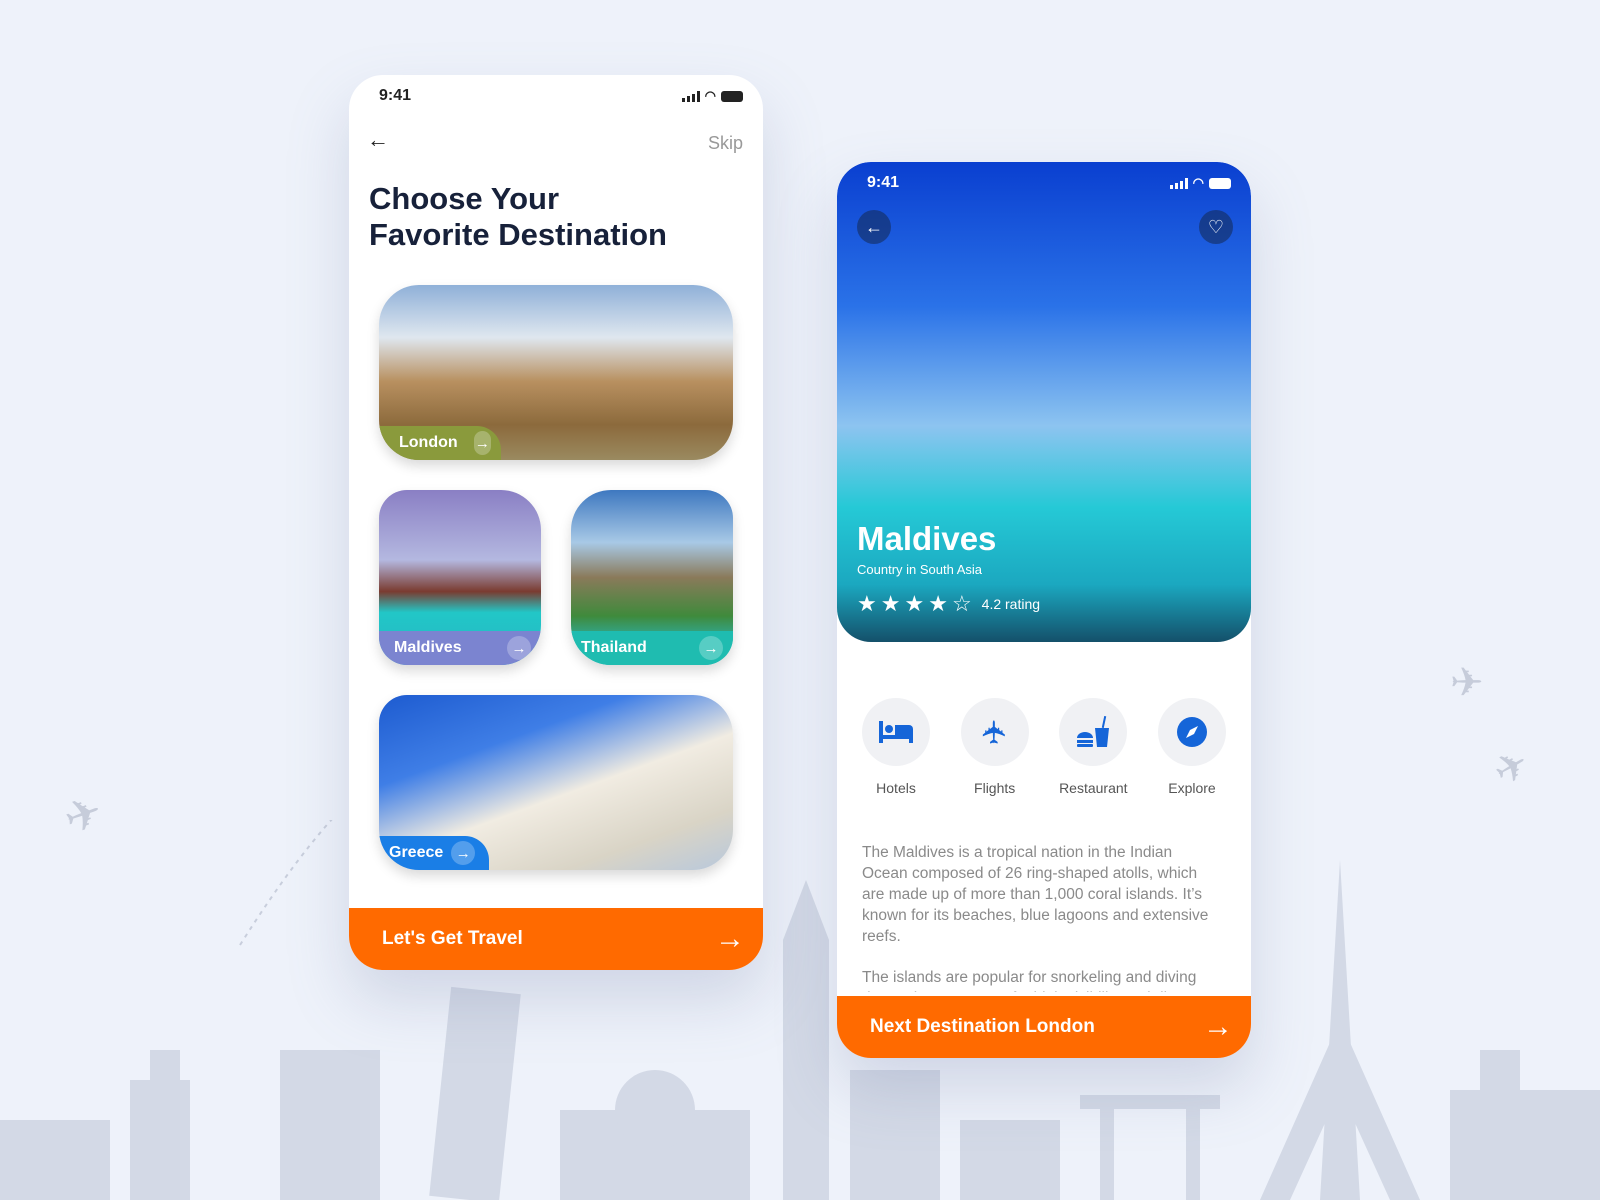 The width and height of the screenshot is (1600, 1200). Describe the element at coordinates (896, 732) in the screenshot. I see `bed-icon` at that location.